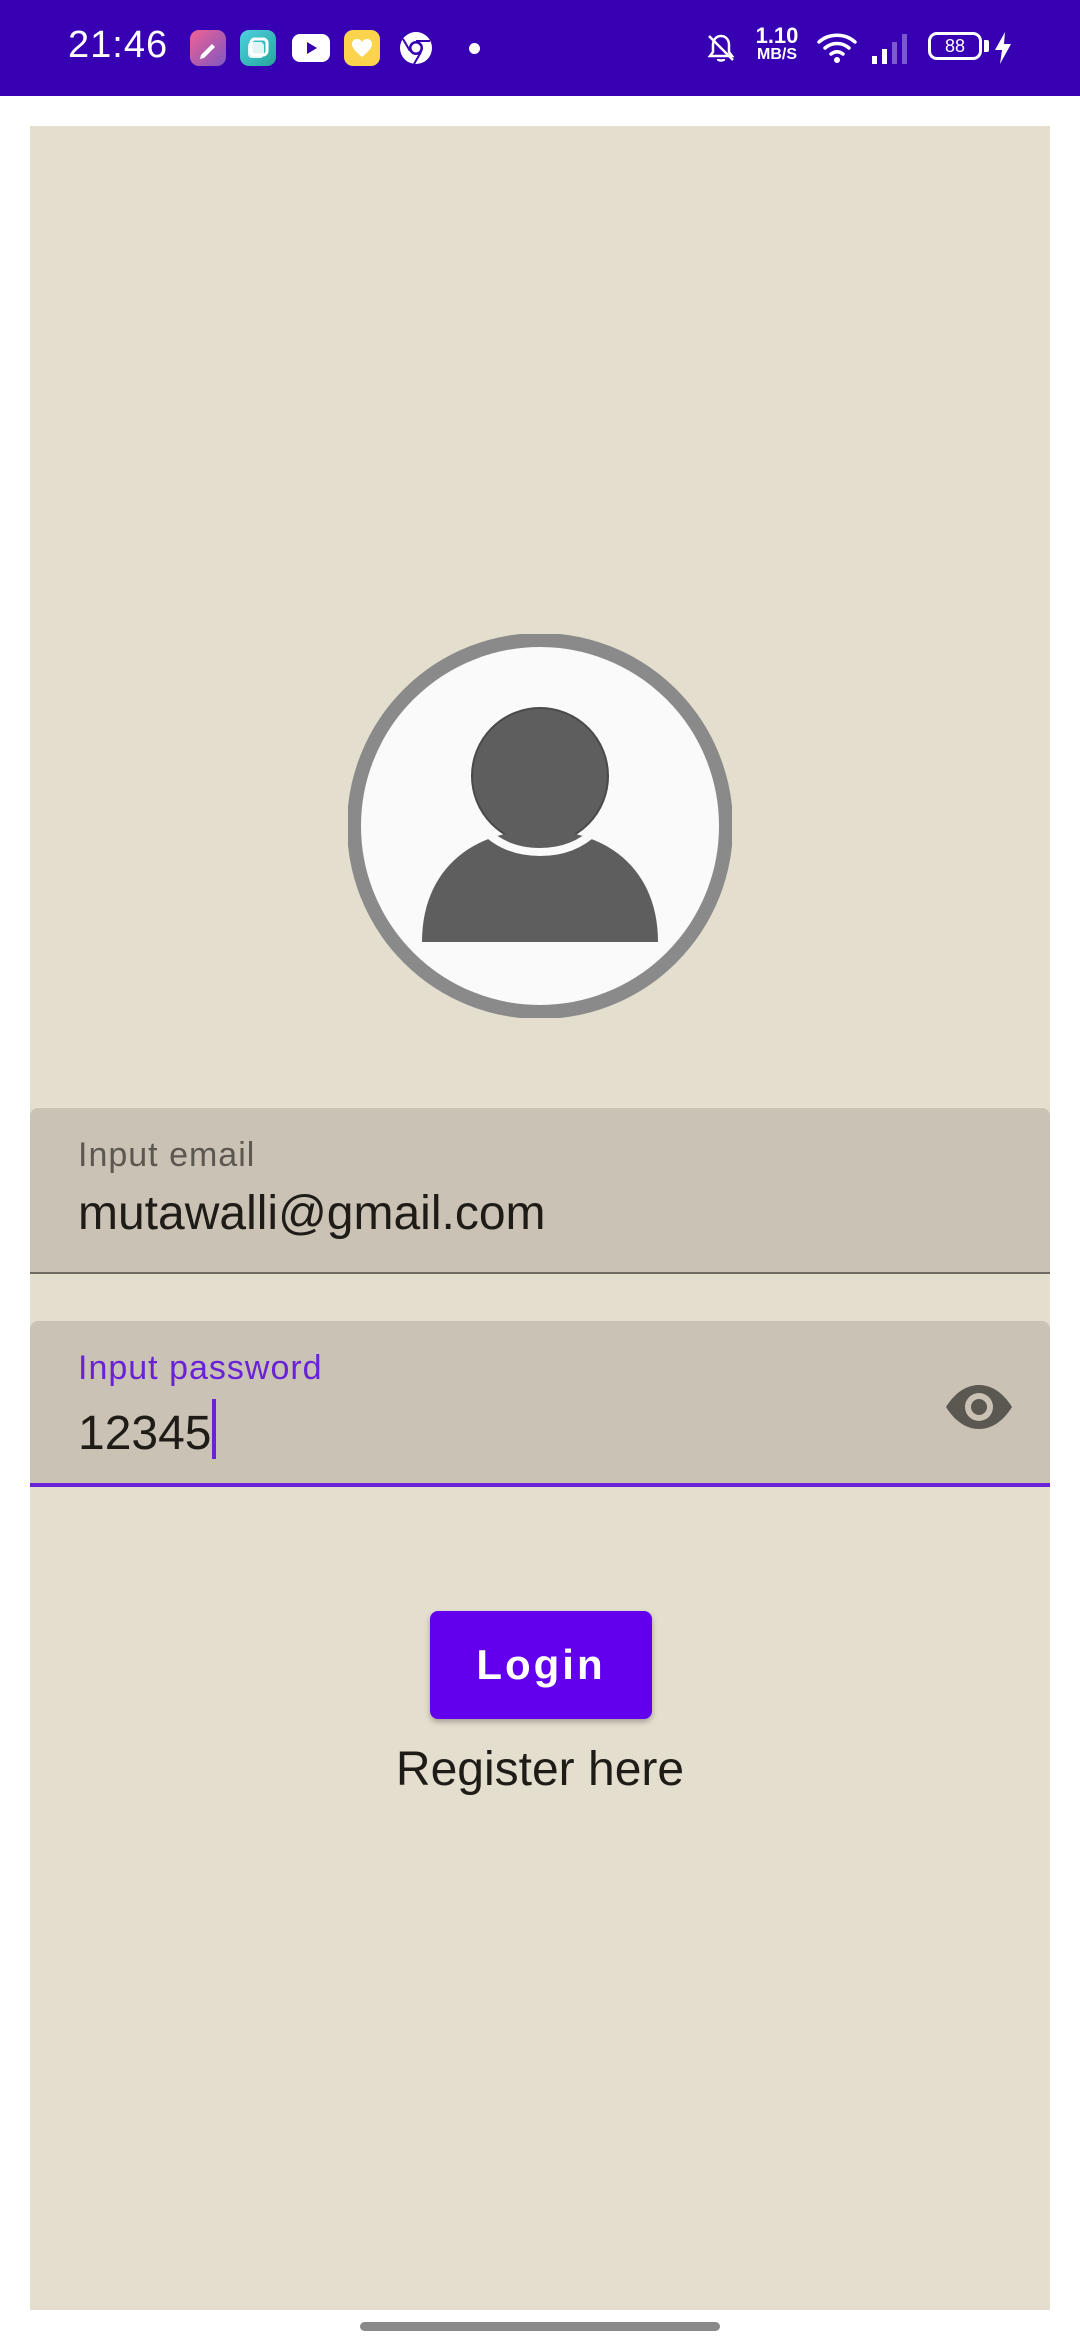 The height and width of the screenshot is (2340, 1080). What do you see at coordinates (312, 1213) in the screenshot?
I see `email-input: mutawalli@gmail.com` at bounding box center [312, 1213].